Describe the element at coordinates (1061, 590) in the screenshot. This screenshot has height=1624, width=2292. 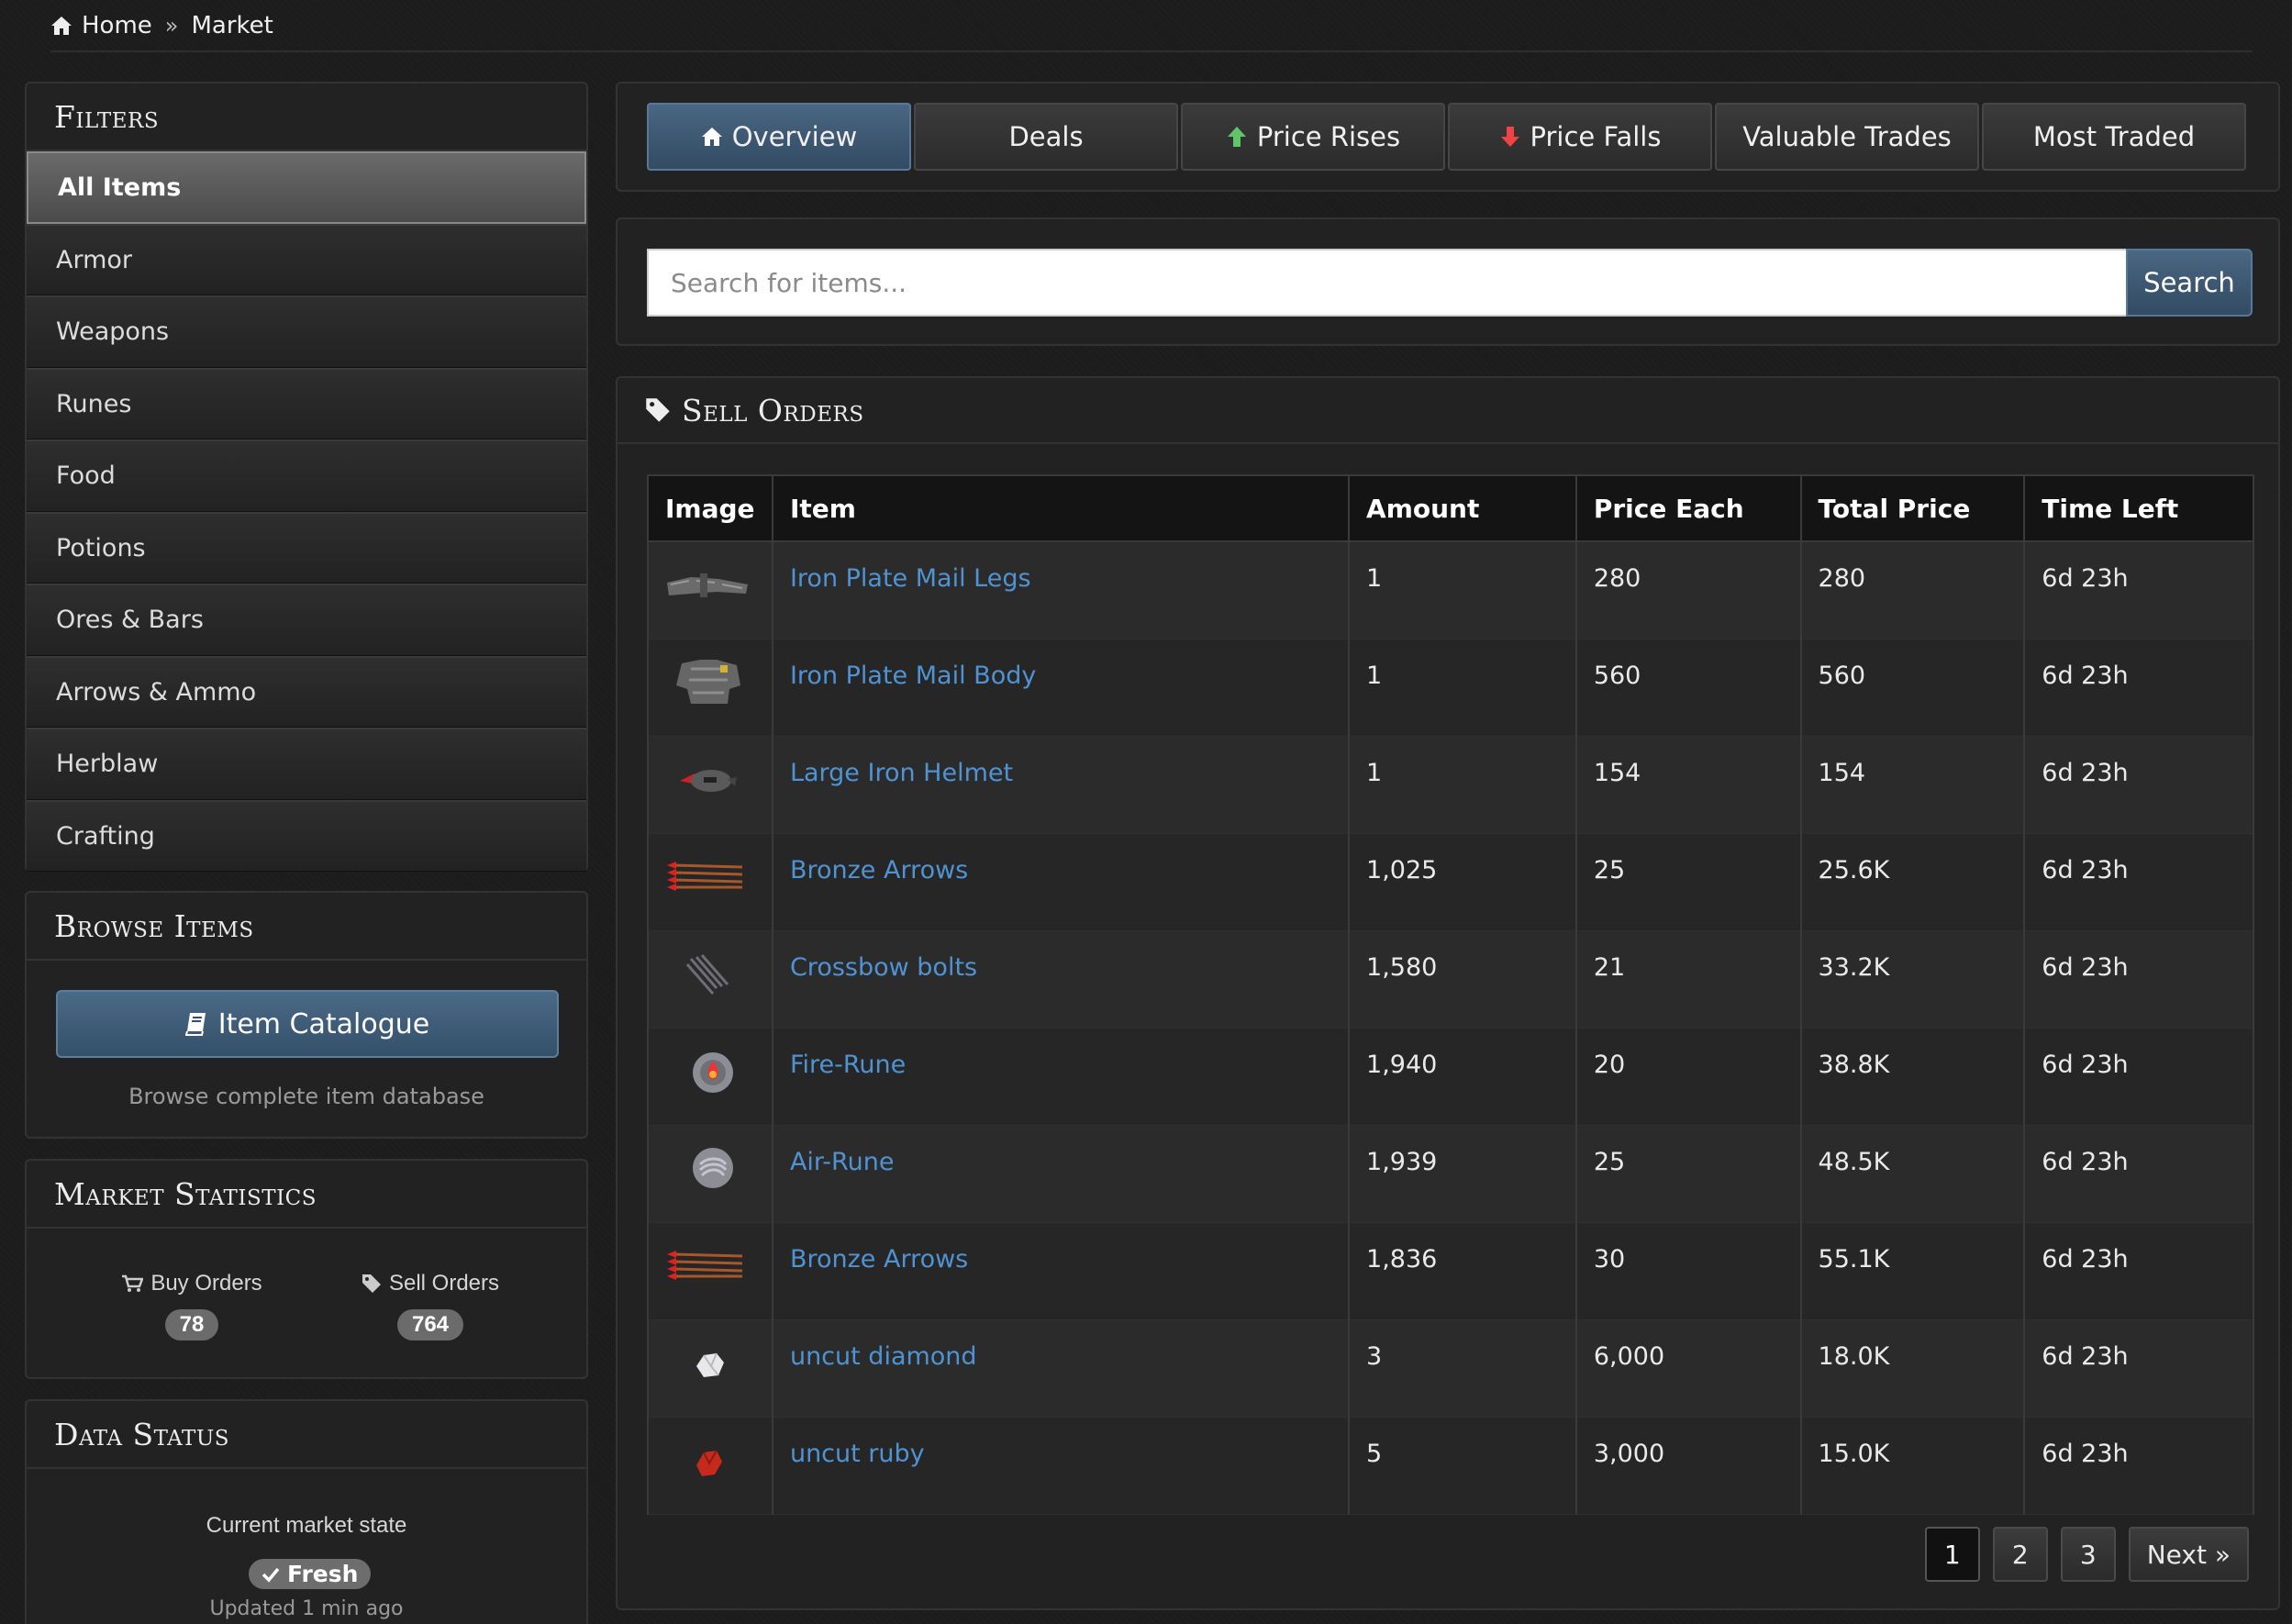
I see `item-name-cell: Iron Plate Mail Legs` at that location.